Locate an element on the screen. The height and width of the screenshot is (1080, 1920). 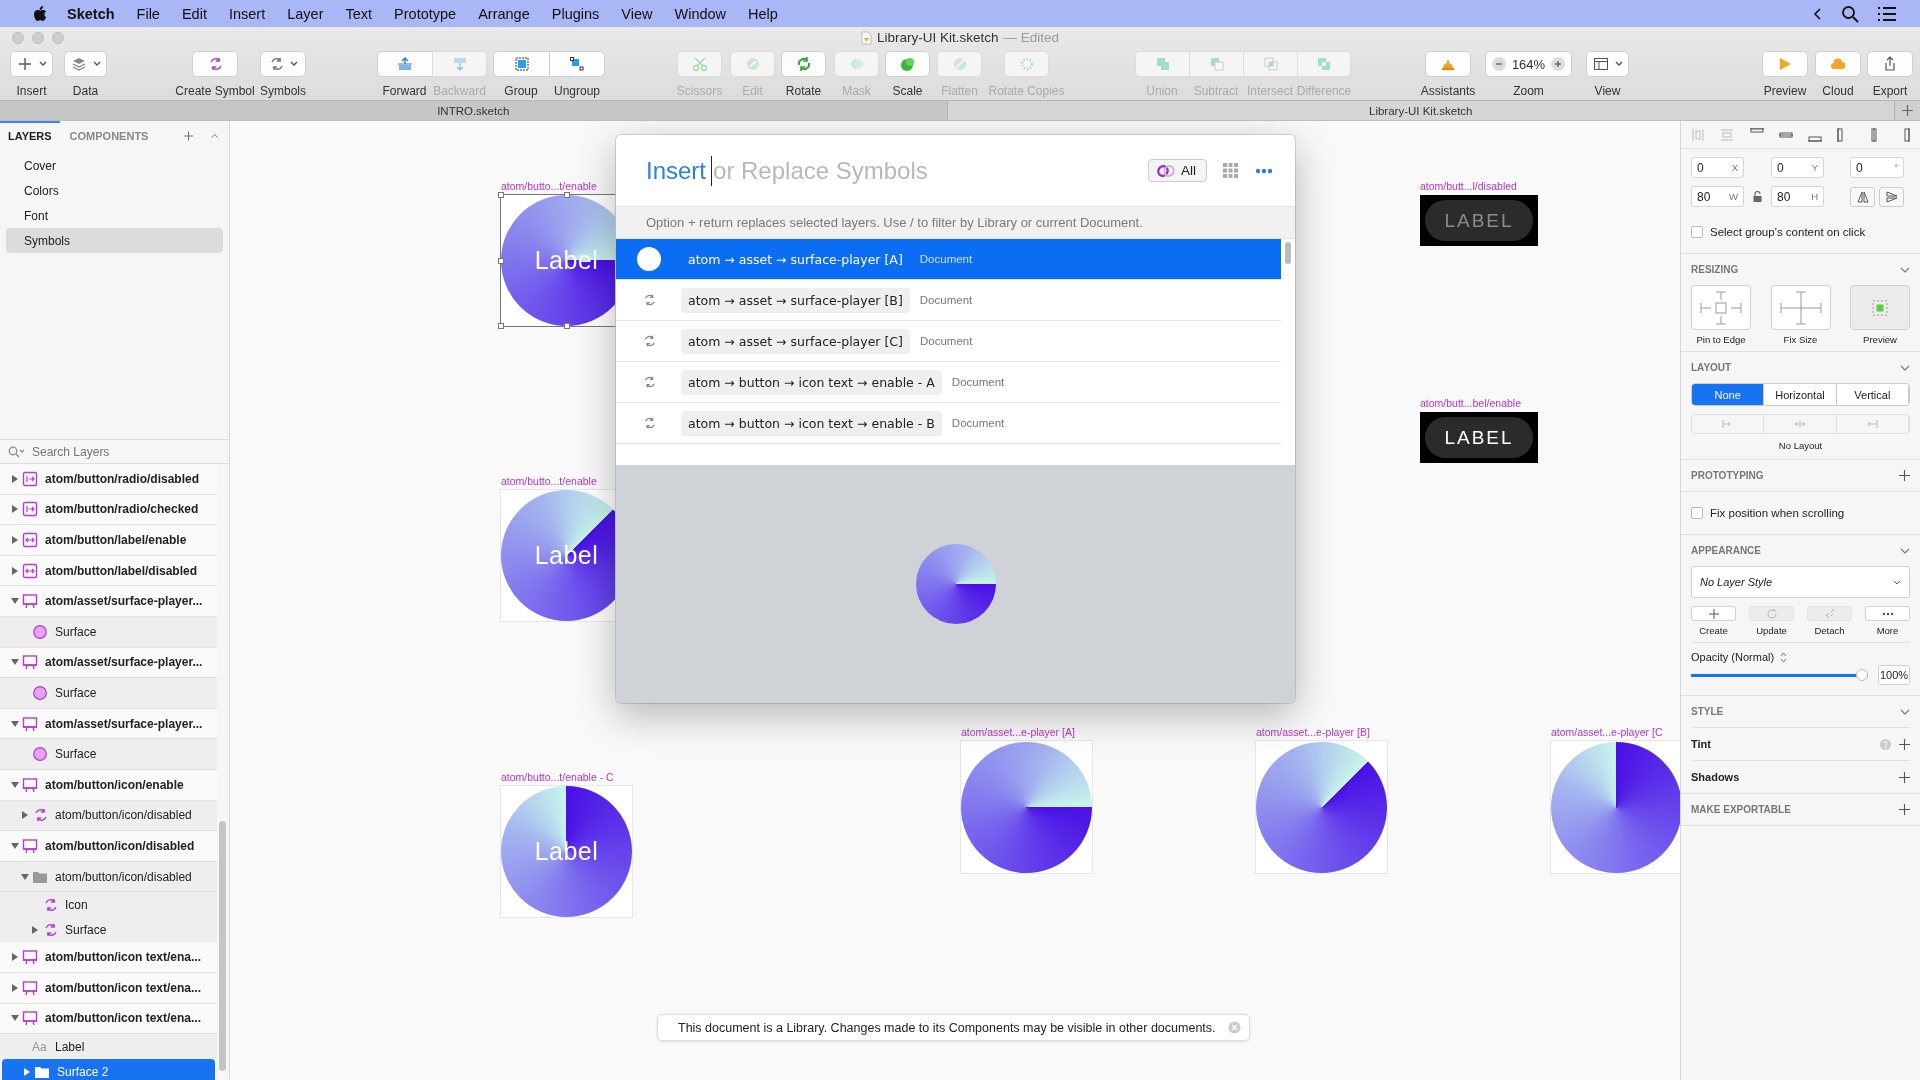
opacity-field: 100% is located at coordinates (1894, 675).